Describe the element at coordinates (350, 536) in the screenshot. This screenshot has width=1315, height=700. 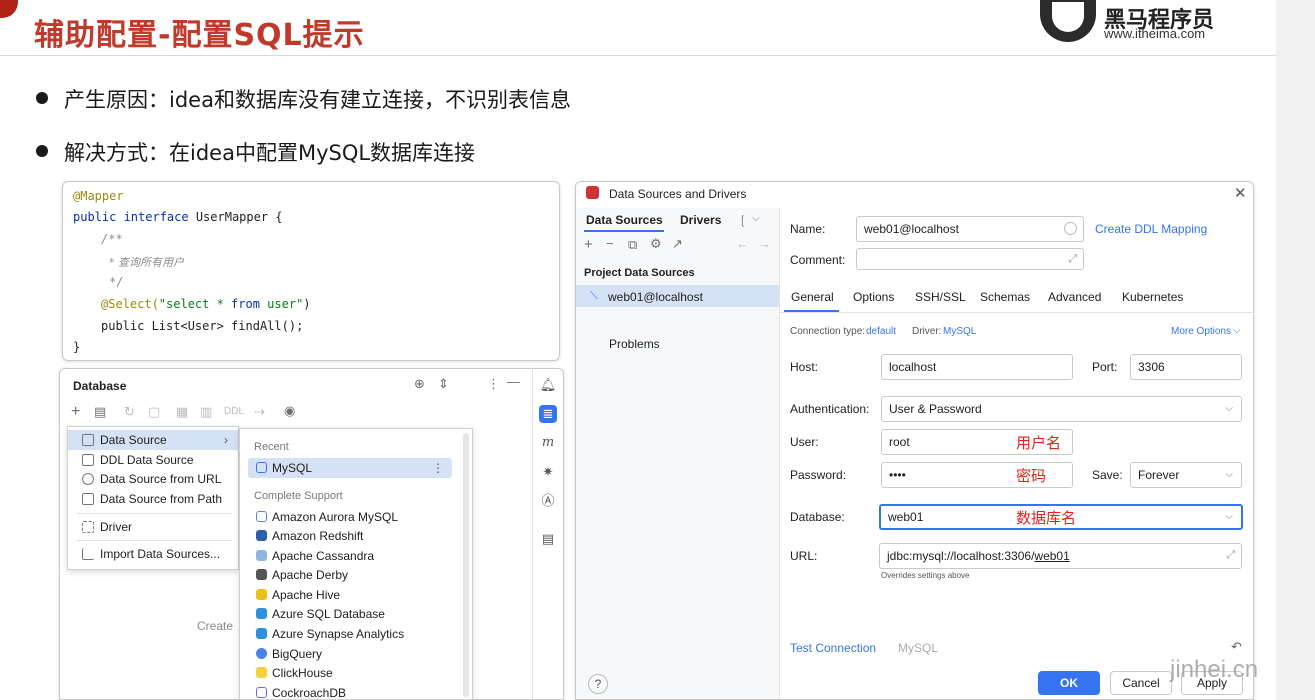
I see `submenu-item: Amazon Redshift` at that location.